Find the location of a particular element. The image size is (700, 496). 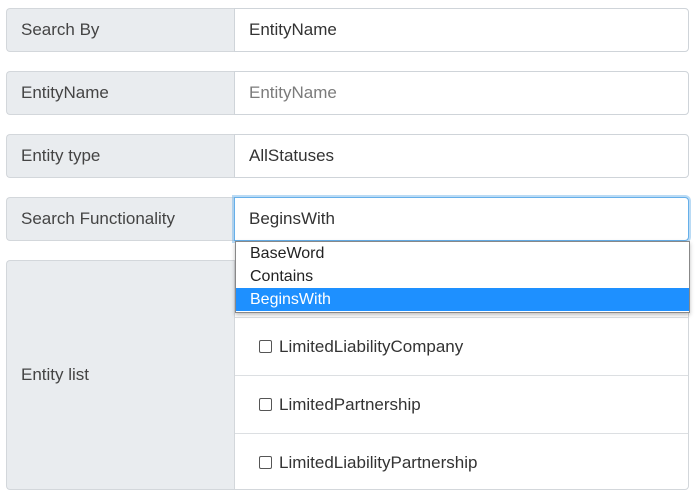

list-item: LimitedLiabilityCompany is located at coordinates (461, 347).